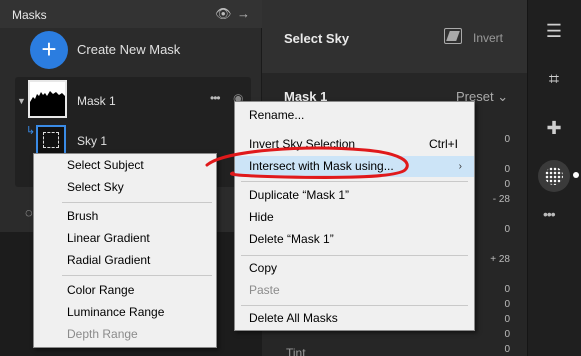 This screenshot has width=581, height=356. What do you see at coordinates (261, 217) in the screenshot?
I see `menu-item-label: Hide` at bounding box center [261, 217].